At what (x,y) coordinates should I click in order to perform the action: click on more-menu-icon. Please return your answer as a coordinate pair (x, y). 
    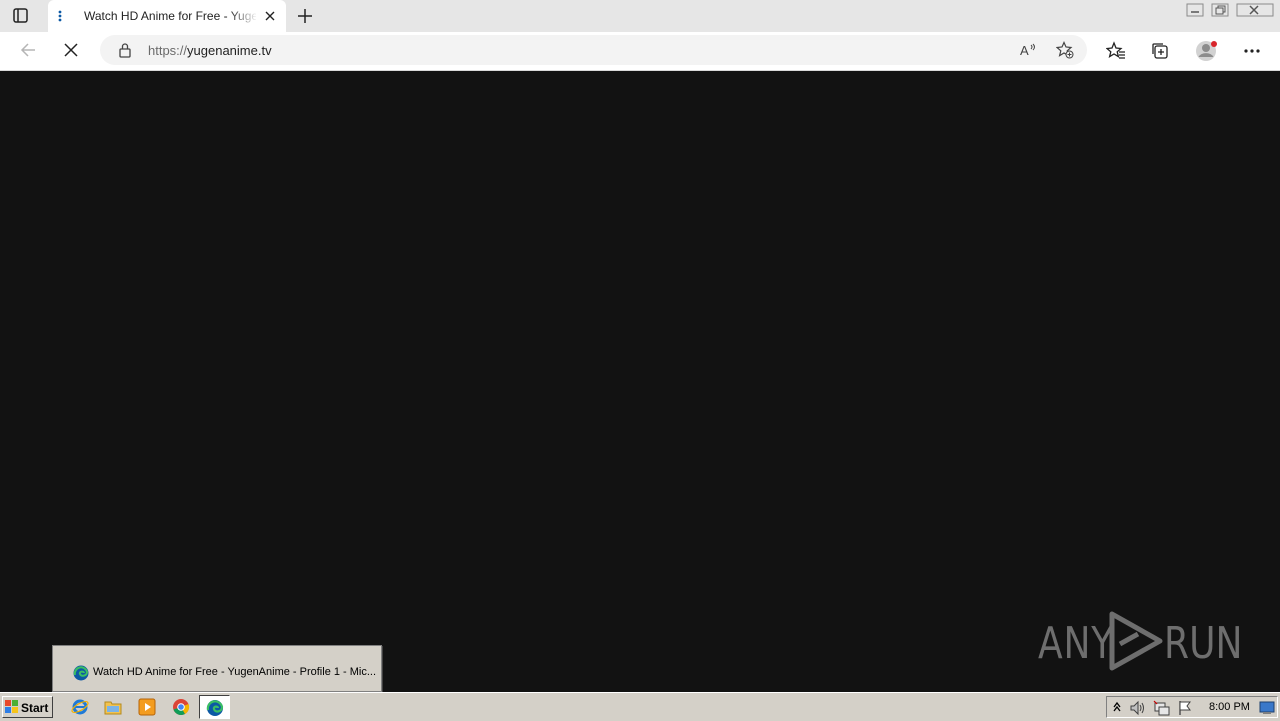
    Looking at the image, I should click on (1252, 51).